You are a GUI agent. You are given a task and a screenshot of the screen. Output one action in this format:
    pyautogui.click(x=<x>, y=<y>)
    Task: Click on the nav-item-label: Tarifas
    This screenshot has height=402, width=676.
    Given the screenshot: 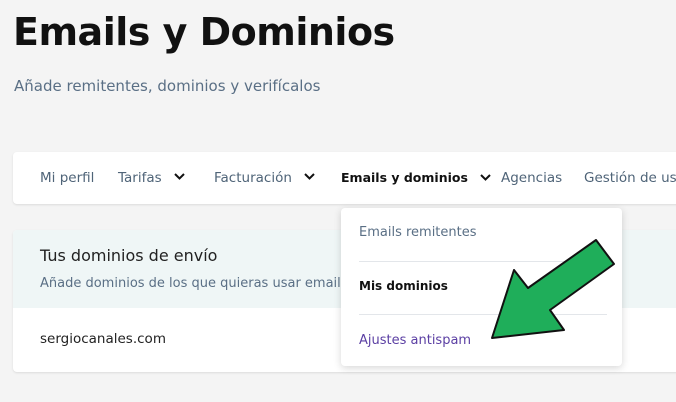 What is the action you would take?
    pyautogui.click(x=140, y=178)
    